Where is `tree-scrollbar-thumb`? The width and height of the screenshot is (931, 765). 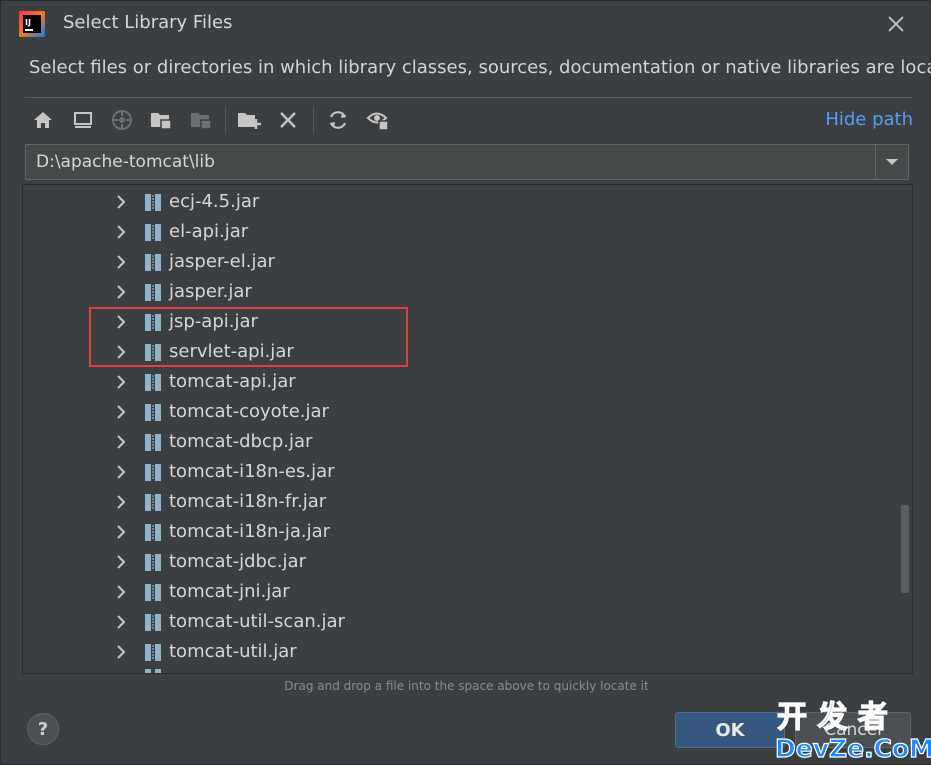 tree-scrollbar-thumb is located at coordinates (905, 549).